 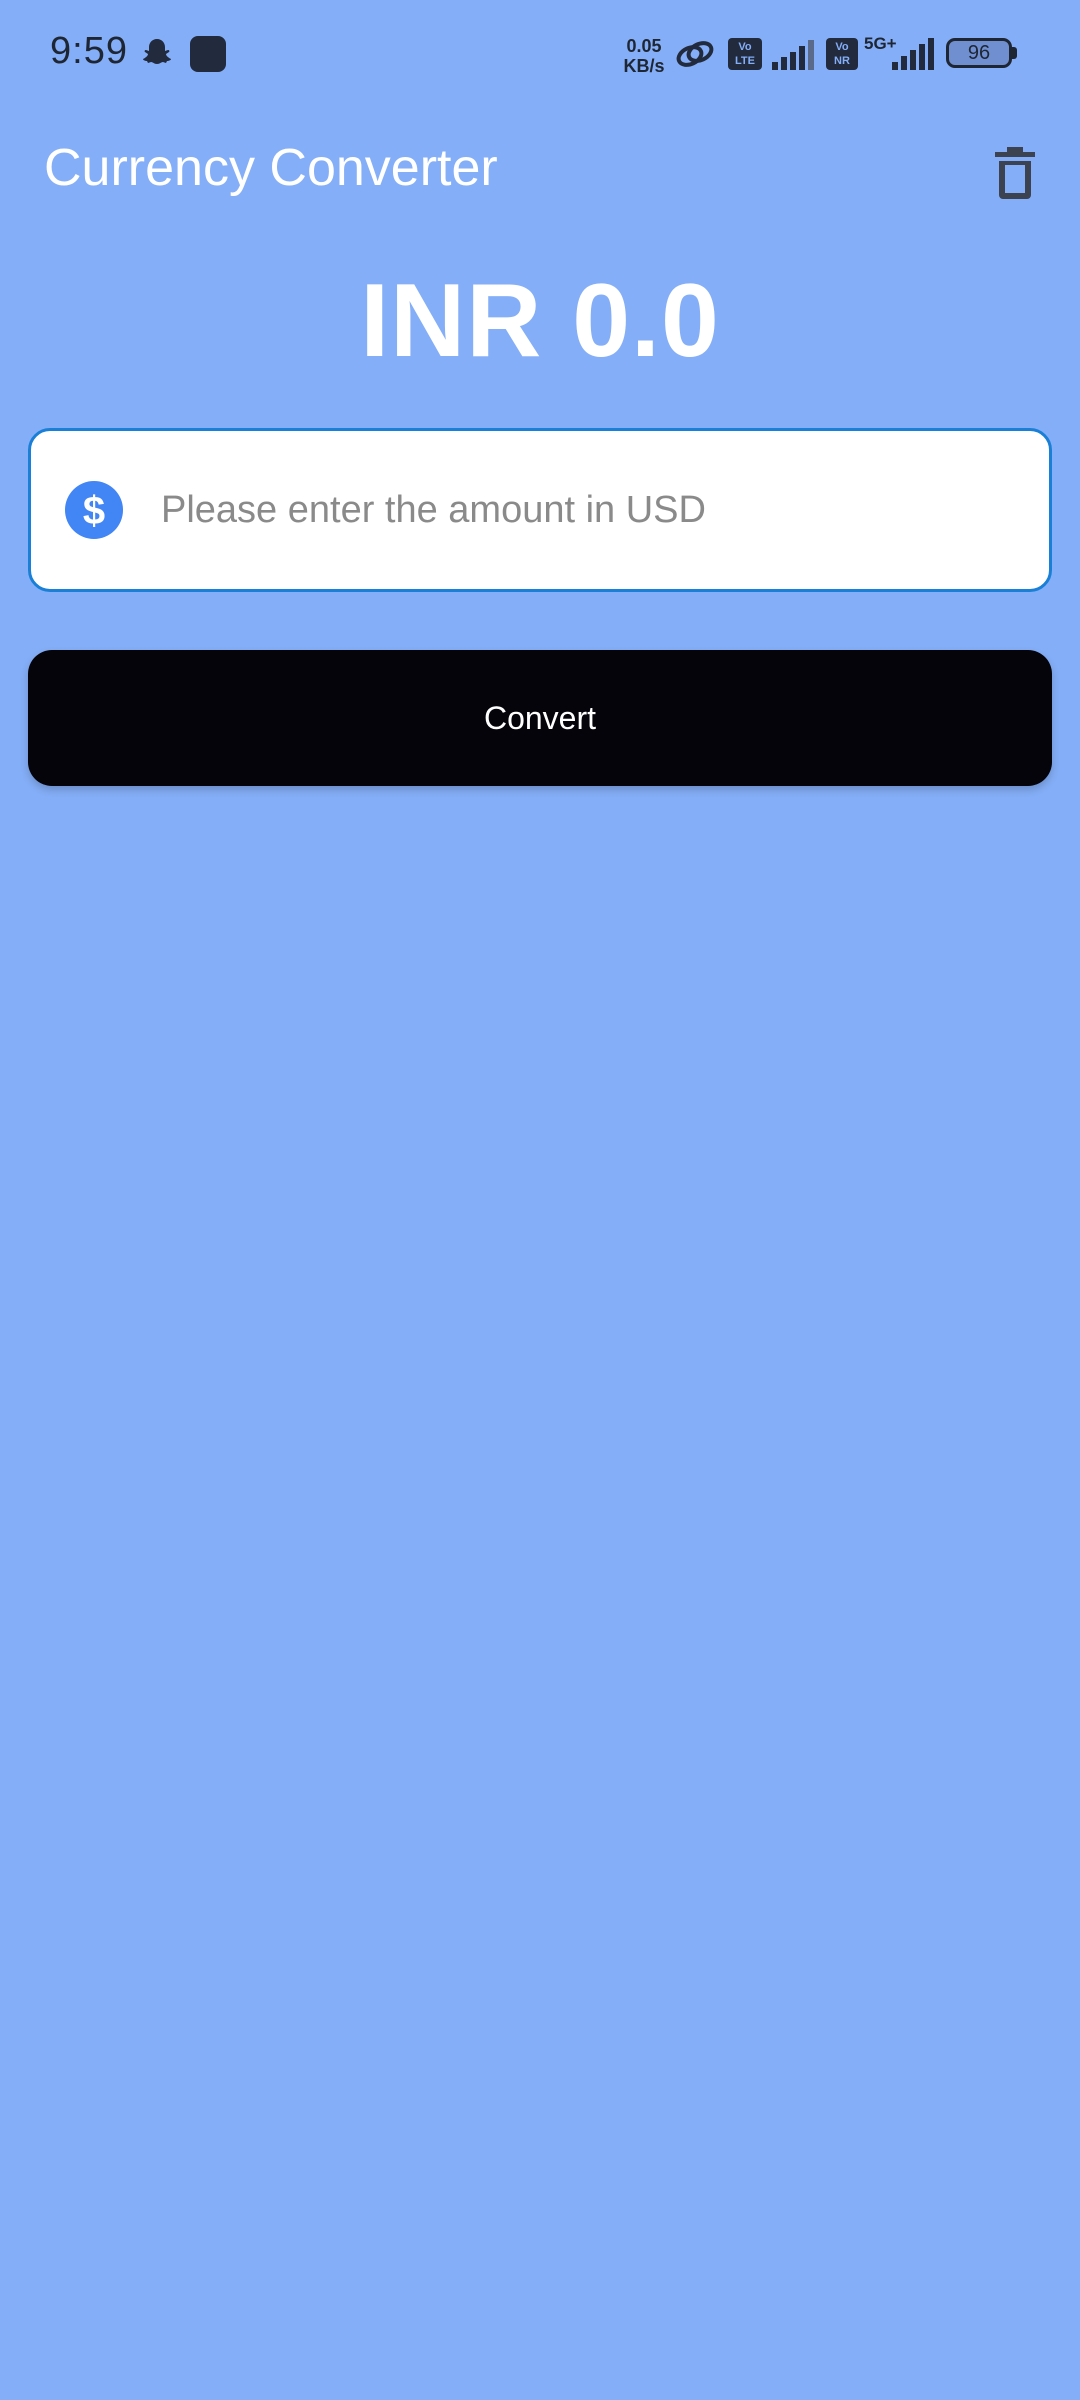 I want to click on network-speed: 0.05 KB/s, so click(x=644, y=56).